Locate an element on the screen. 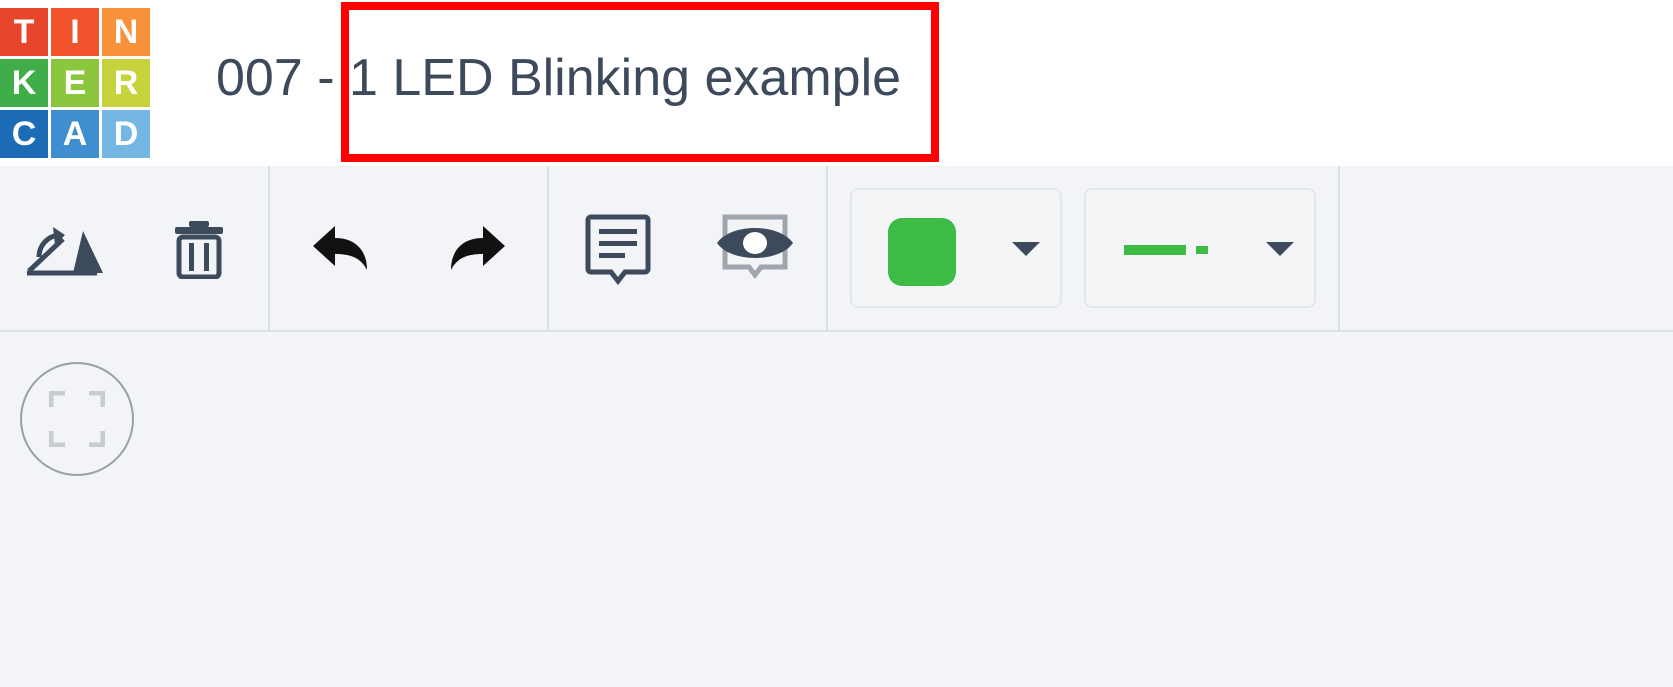  logo-letter: D is located at coordinates (126, 134).